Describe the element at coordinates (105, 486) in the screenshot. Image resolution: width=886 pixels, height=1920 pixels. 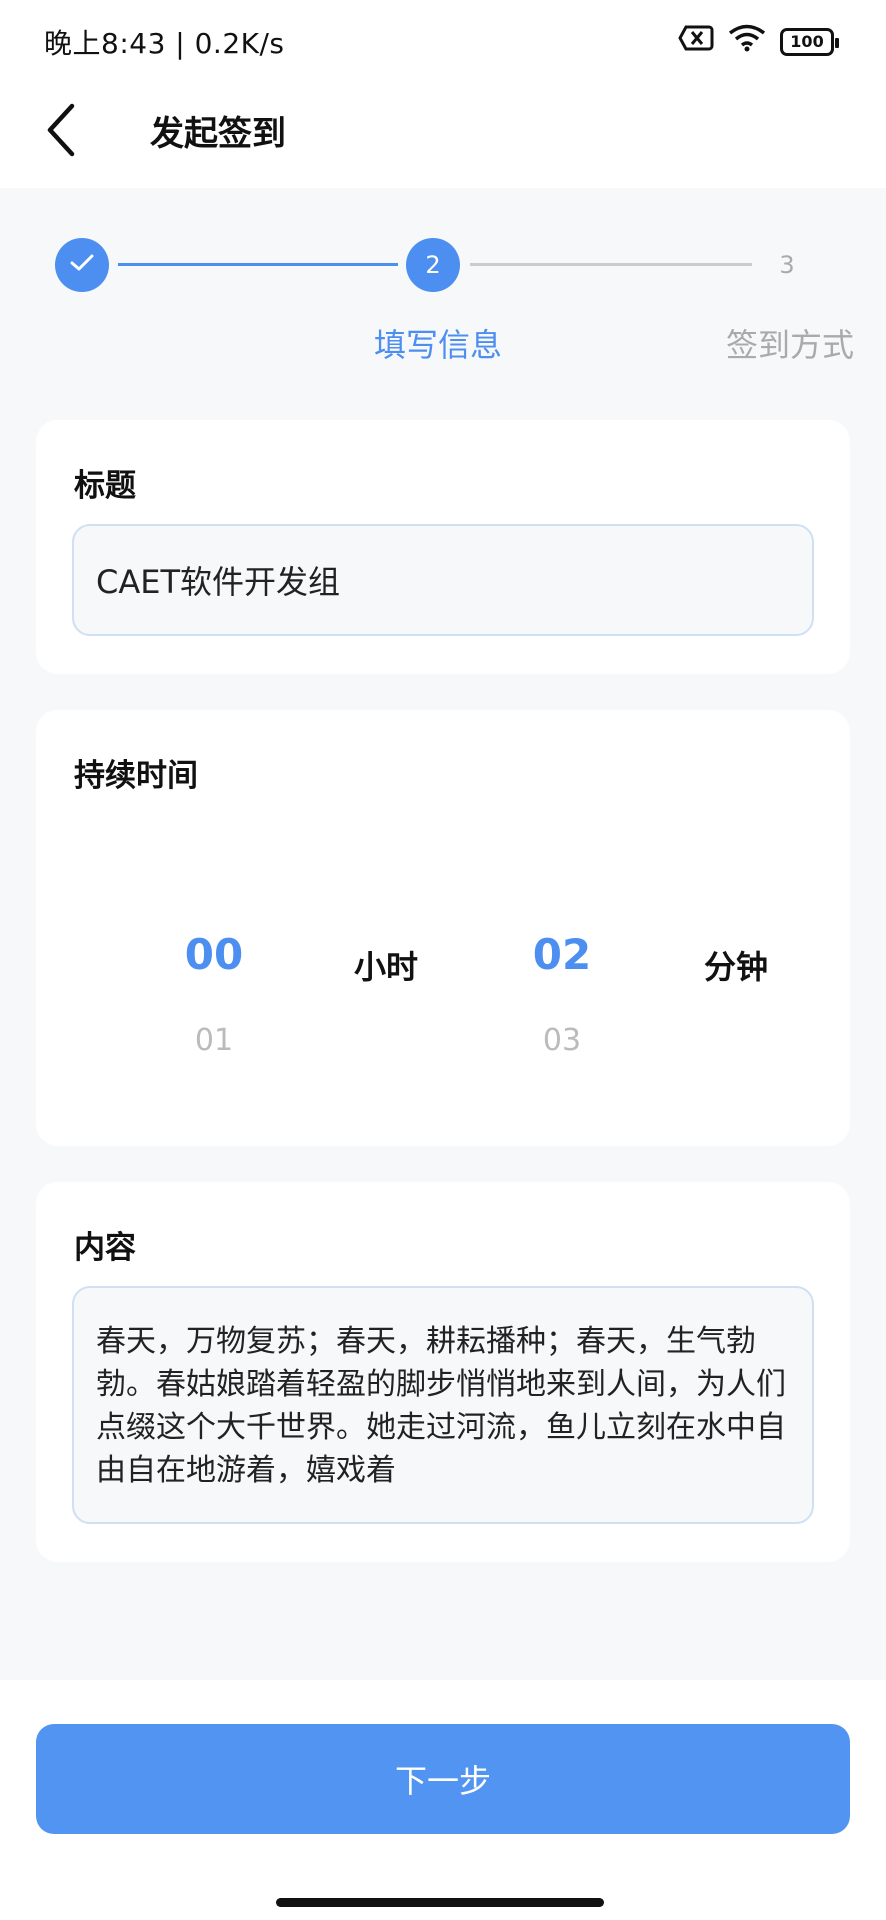
I see `title-label: 标题` at that location.